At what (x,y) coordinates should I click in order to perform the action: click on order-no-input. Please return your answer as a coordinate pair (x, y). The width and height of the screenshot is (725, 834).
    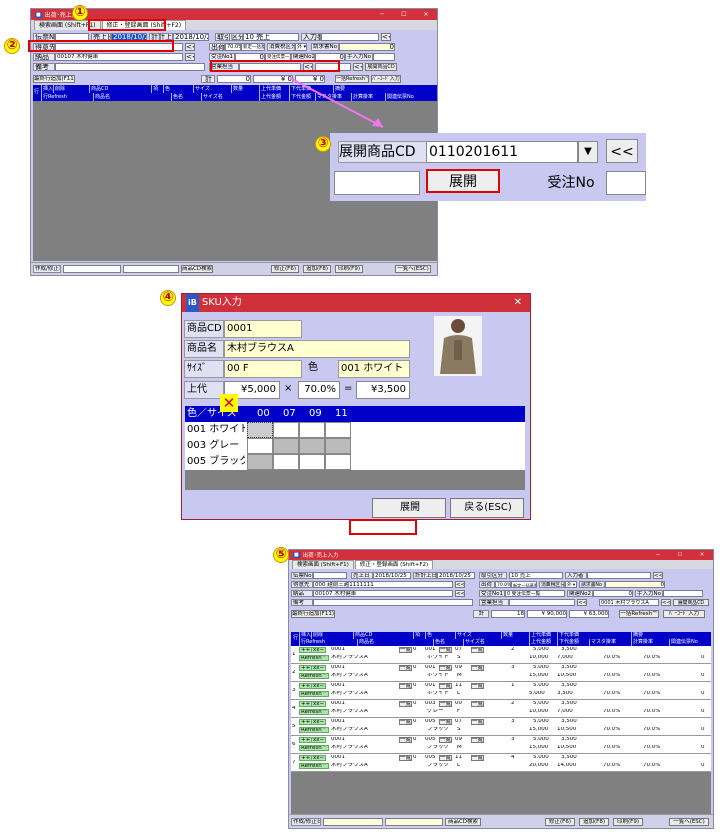
    Looking at the image, I should click on (626, 183).